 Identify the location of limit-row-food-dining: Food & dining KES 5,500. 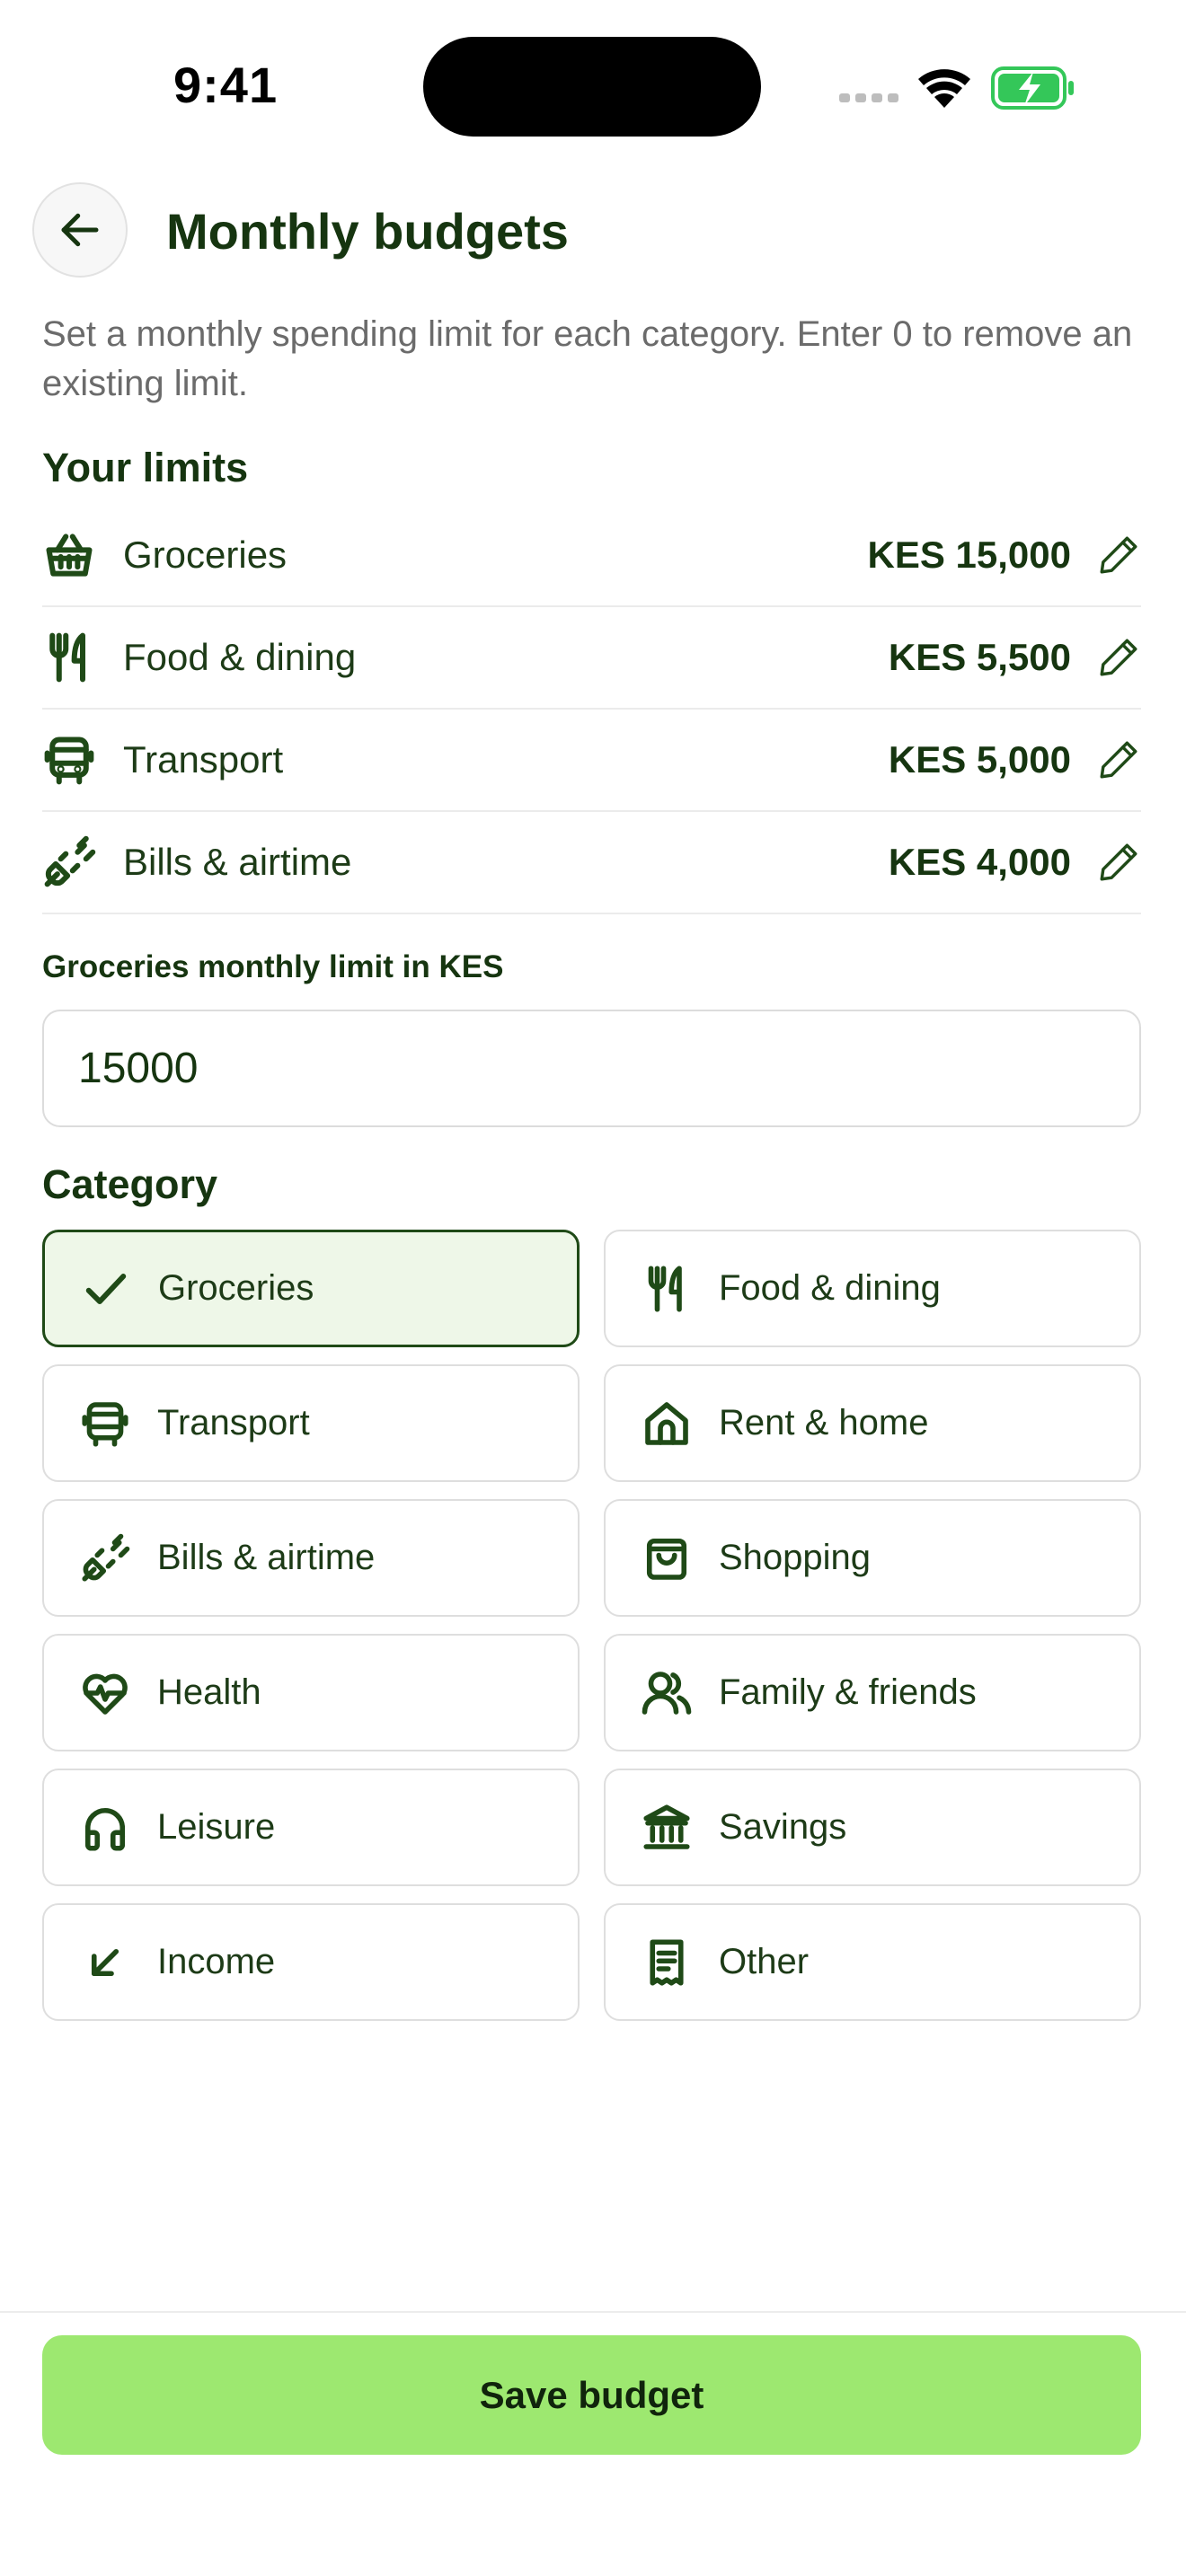
(591, 658).